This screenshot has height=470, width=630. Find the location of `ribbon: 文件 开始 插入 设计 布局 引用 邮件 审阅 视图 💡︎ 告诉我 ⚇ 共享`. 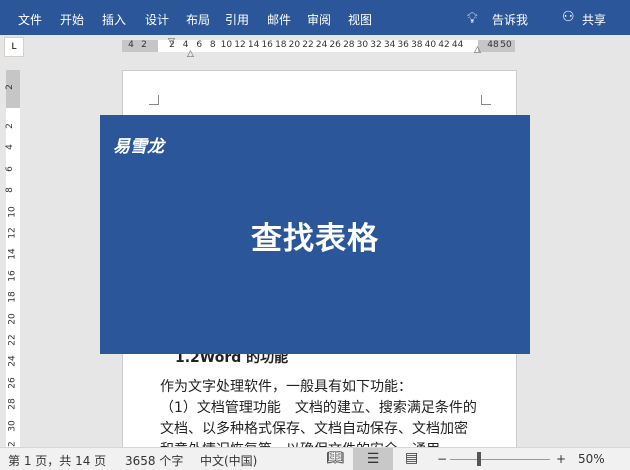

ribbon: 文件 开始 插入 设计 布局 引用 邮件 审阅 视图 💡︎ 告诉我 ⚇ 共享 is located at coordinates (315, 17).